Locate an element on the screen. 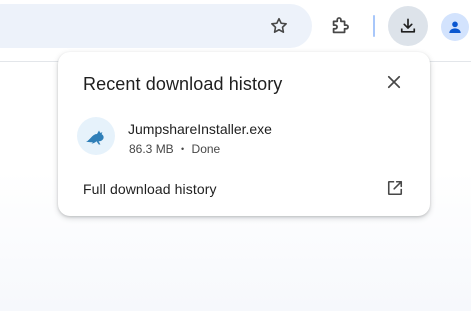  profile-icon is located at coordinates (455, 27).